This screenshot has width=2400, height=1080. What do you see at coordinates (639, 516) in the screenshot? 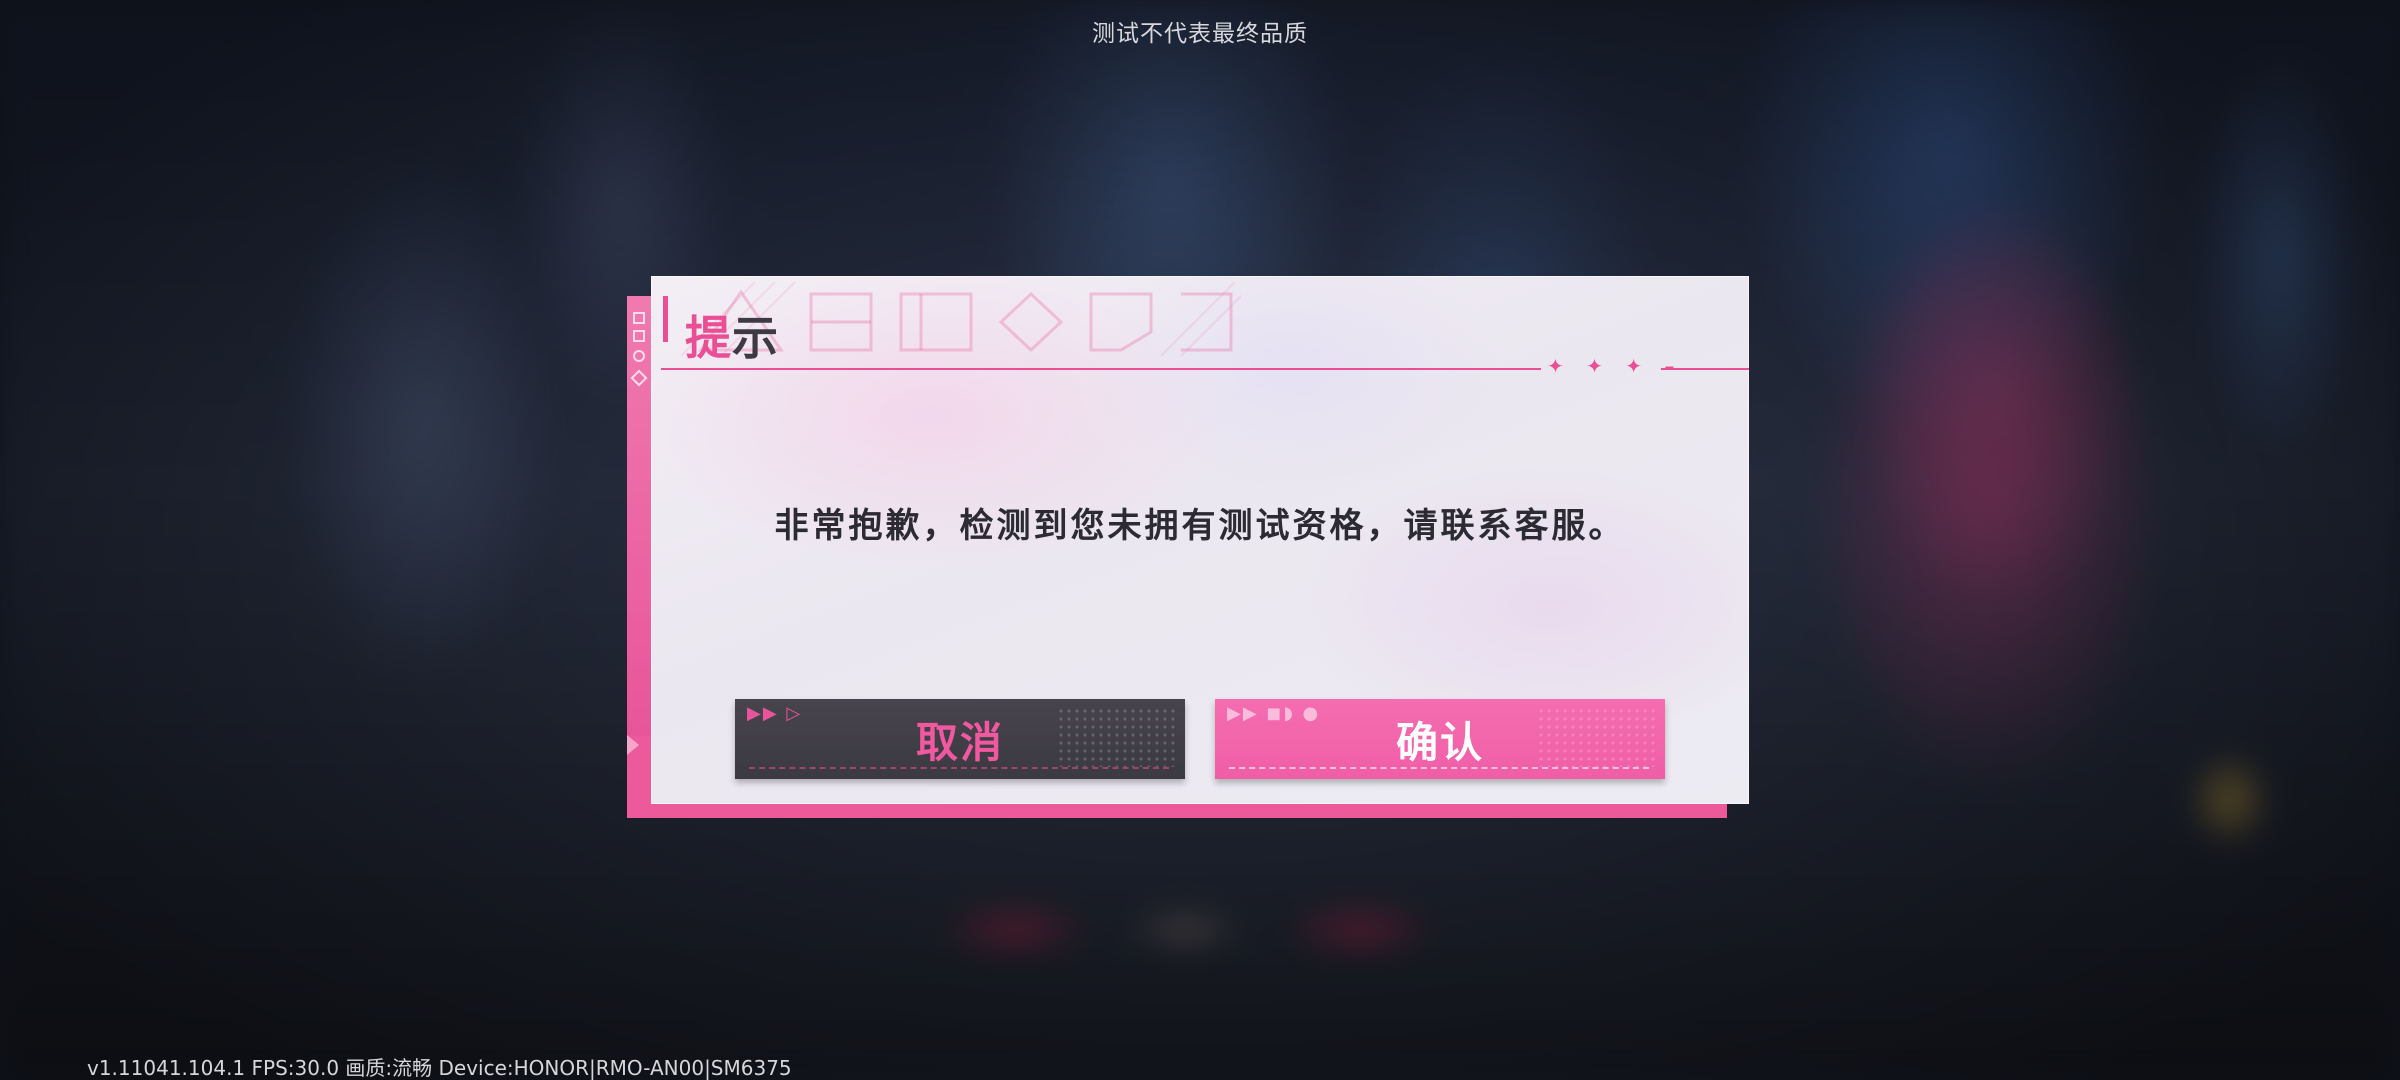
I see `dialog-side-strip` at bounding box center [639, 516].